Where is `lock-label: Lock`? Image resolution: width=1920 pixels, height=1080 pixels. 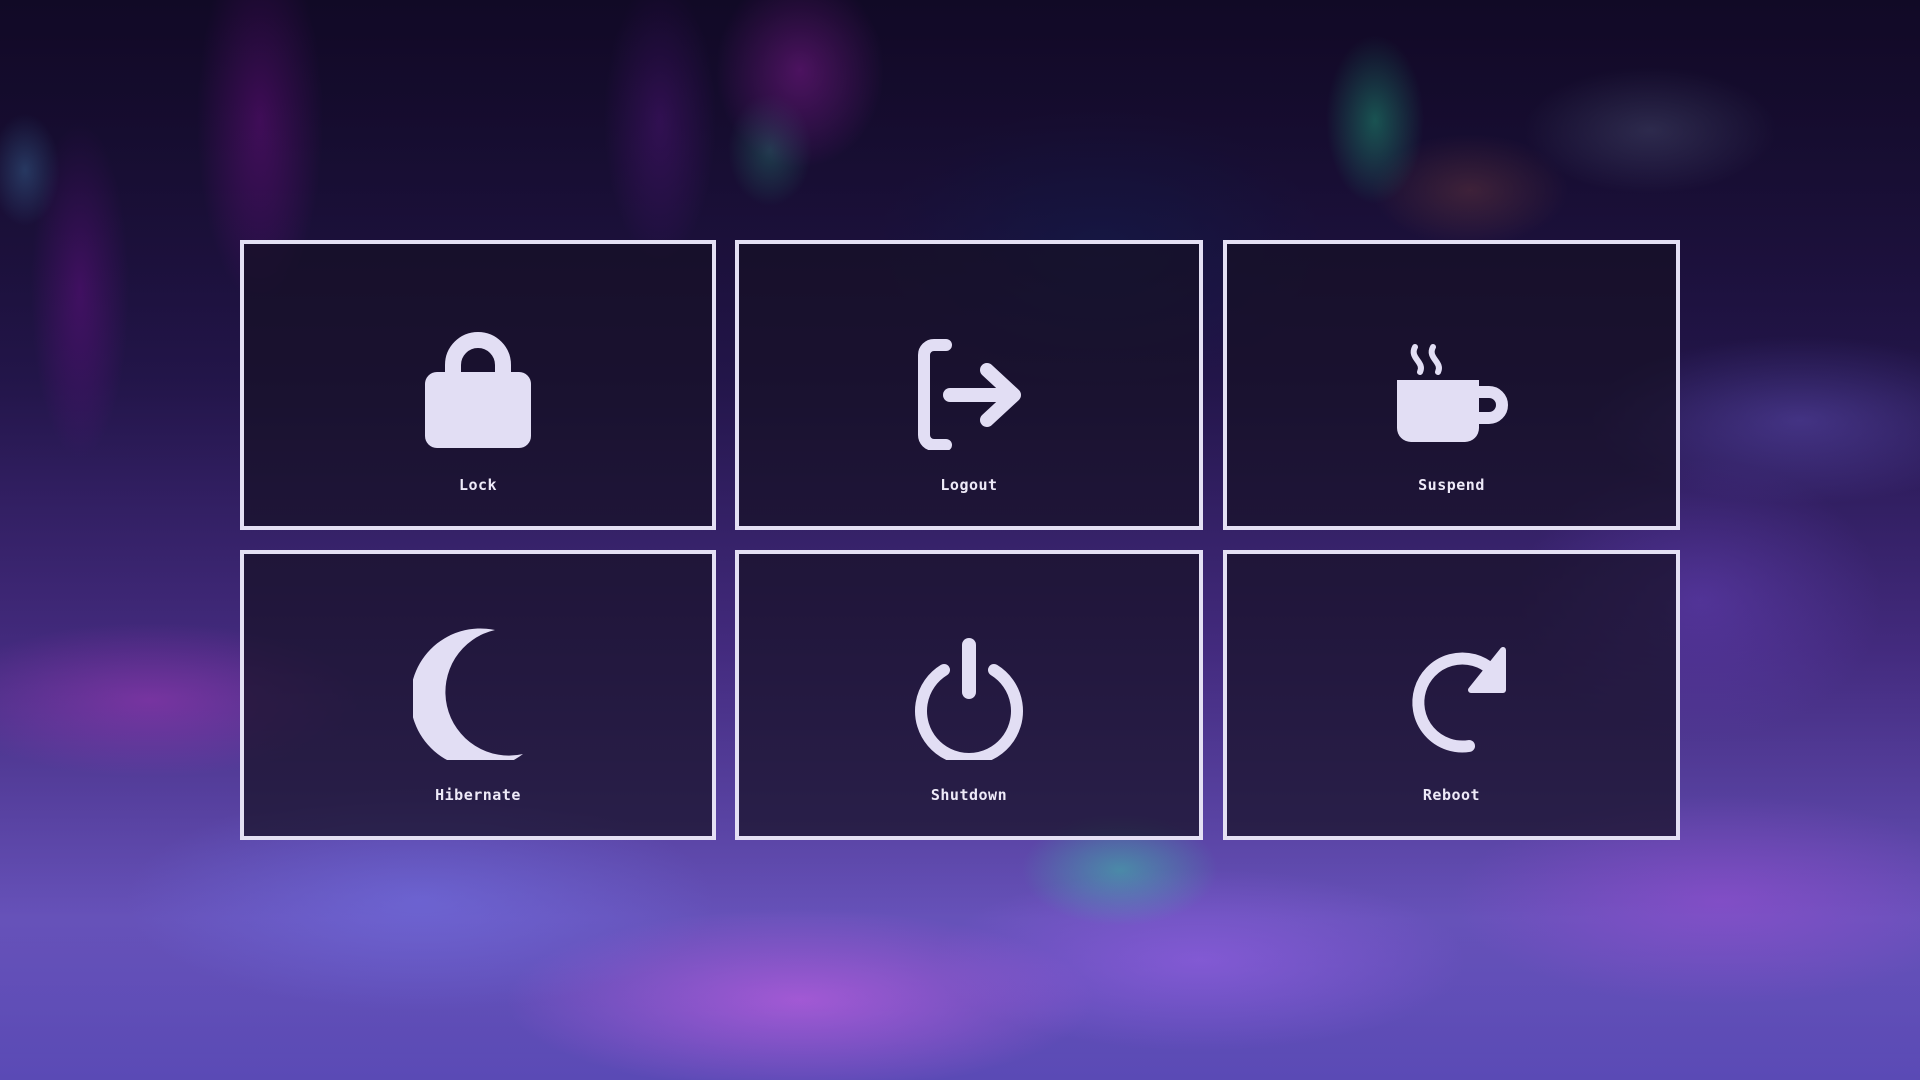
lock-label: Lock is located at coordinates (478, 485).